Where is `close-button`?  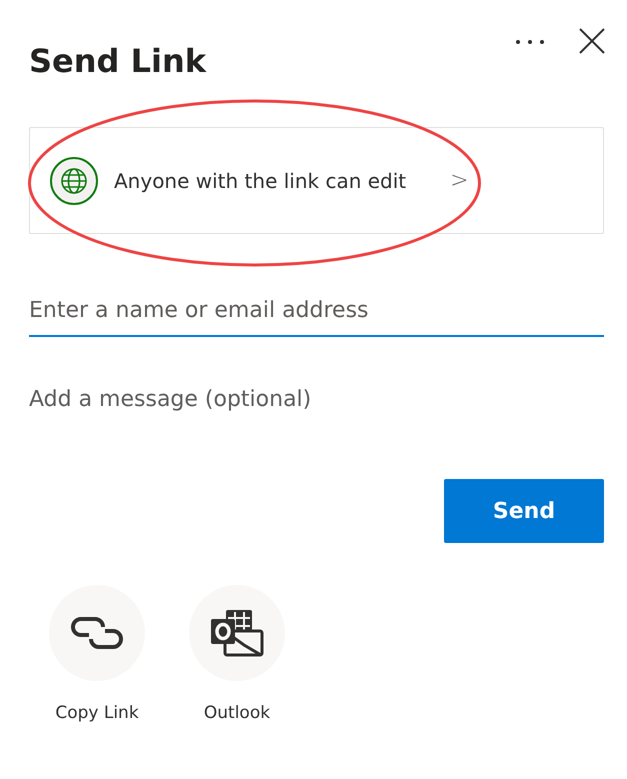 close-button is located at coordinates (592, 41).